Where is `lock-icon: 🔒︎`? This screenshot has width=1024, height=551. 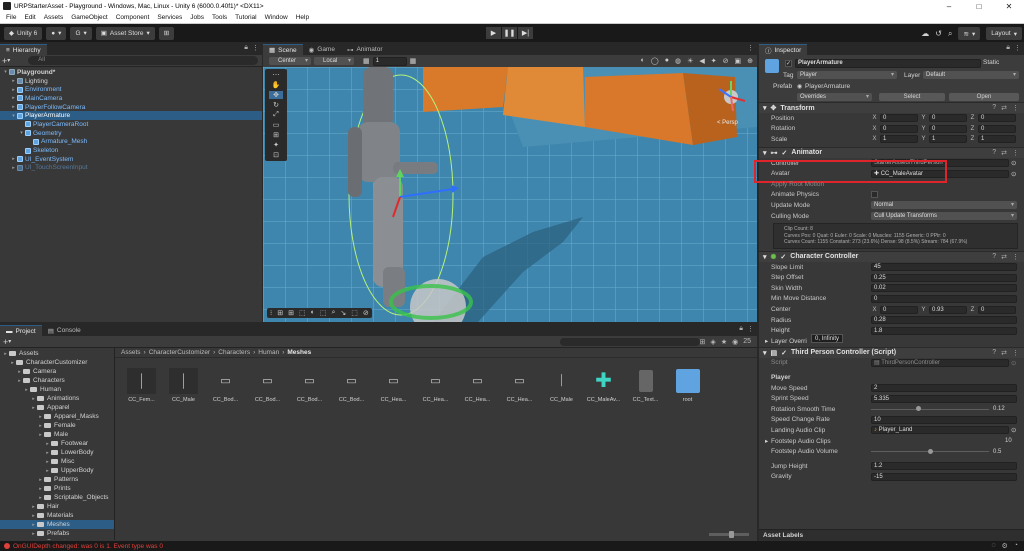
lock-icon: 🔒︎ is located at coordinates (246, 48).